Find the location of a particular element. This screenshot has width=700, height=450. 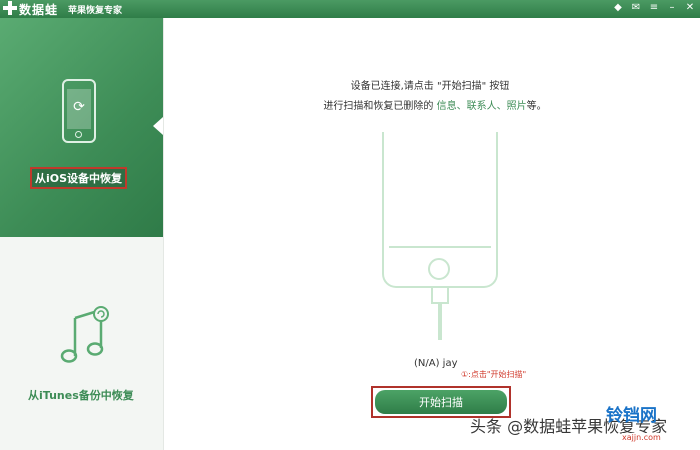

diamond-icon: ◆ is located at coordinates (618, 8).